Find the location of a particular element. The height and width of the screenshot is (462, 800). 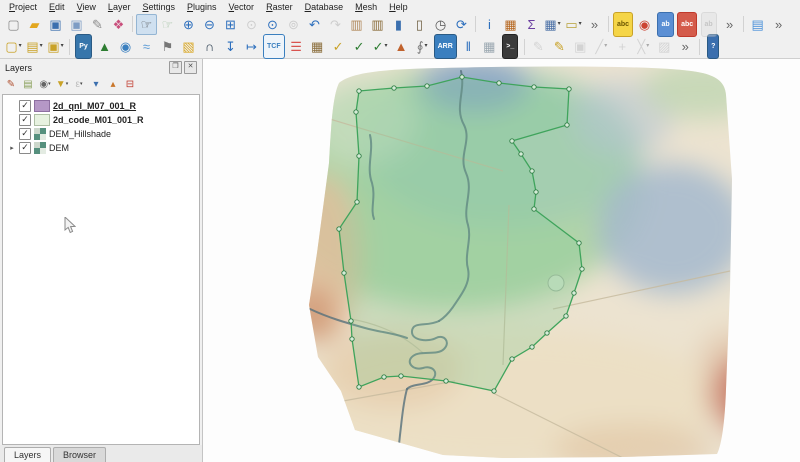

import-layer-icon: ↧ is located at coordinates (230, 46).